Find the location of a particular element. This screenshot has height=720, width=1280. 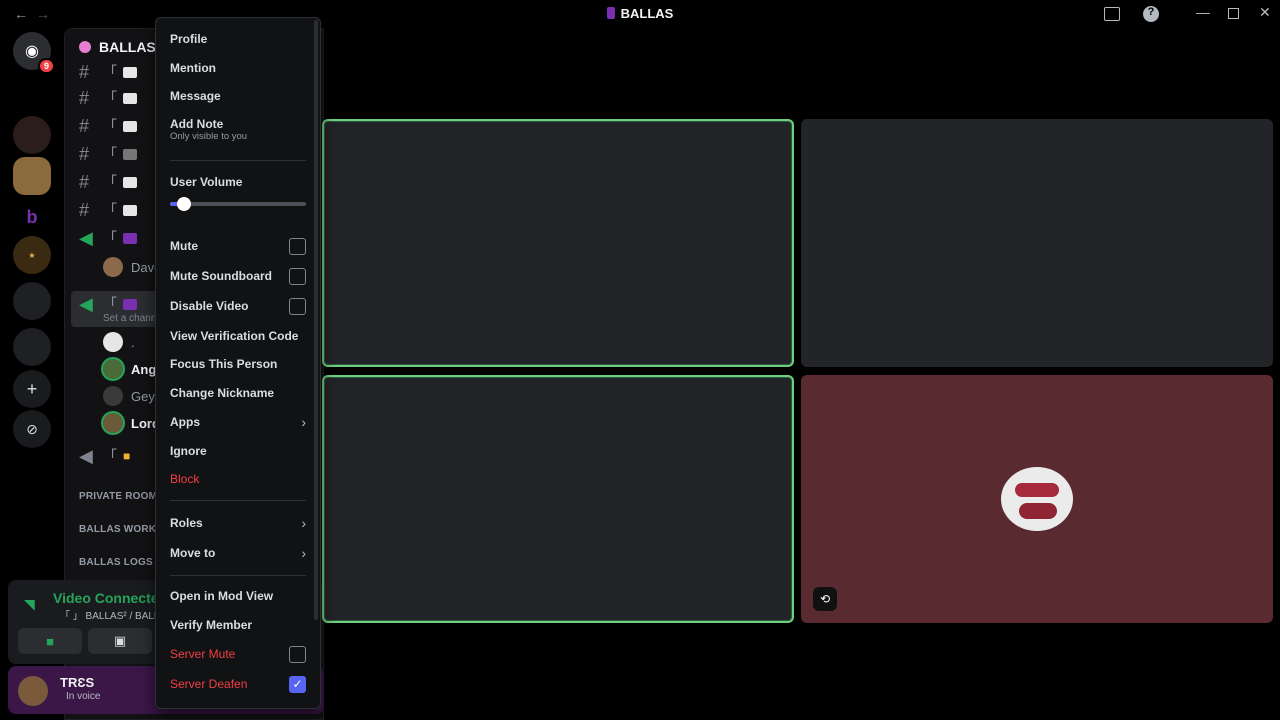

user-status: In voice is located at coordinates (83, 696).